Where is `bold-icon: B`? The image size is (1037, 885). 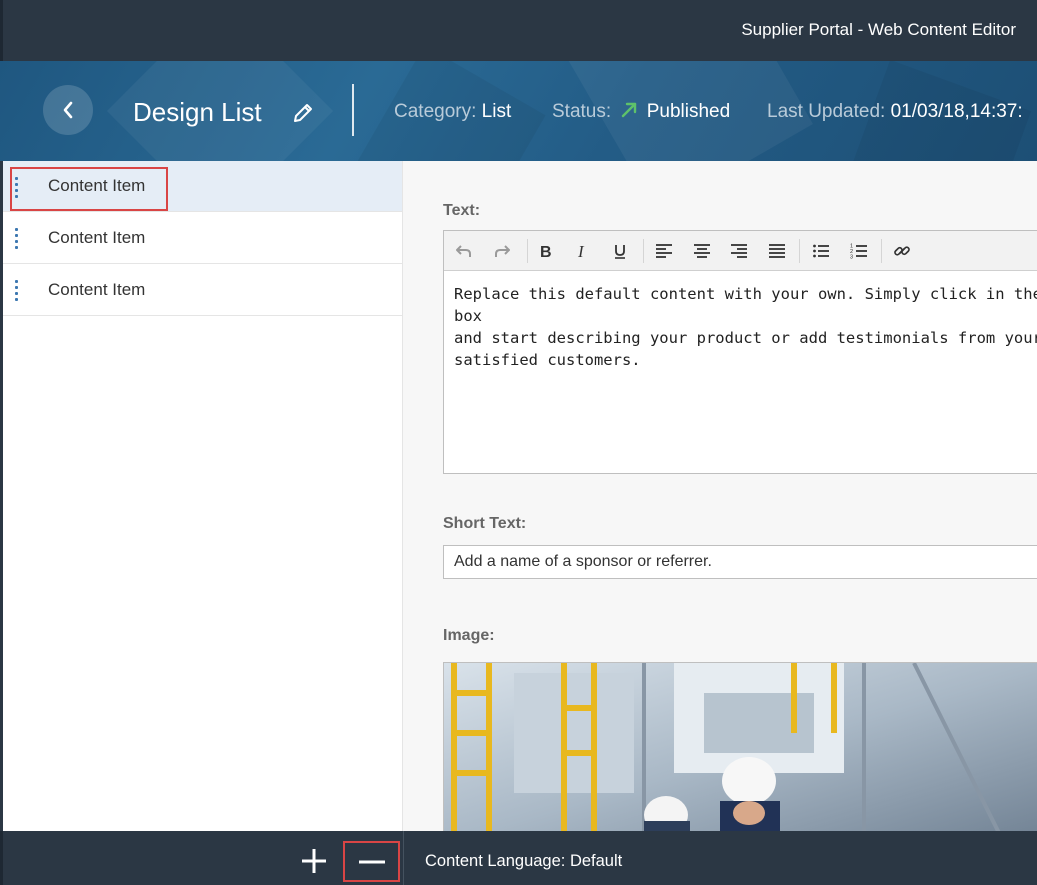
bold-icon: B is located at coordinates (546, 252).